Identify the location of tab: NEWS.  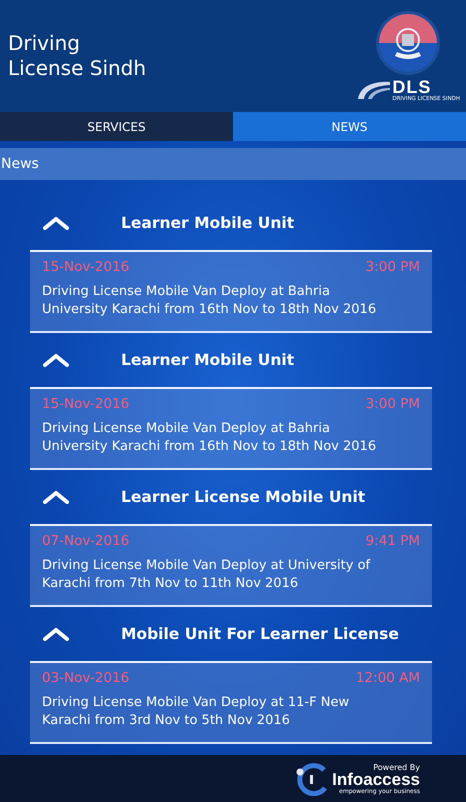
(349, 126).